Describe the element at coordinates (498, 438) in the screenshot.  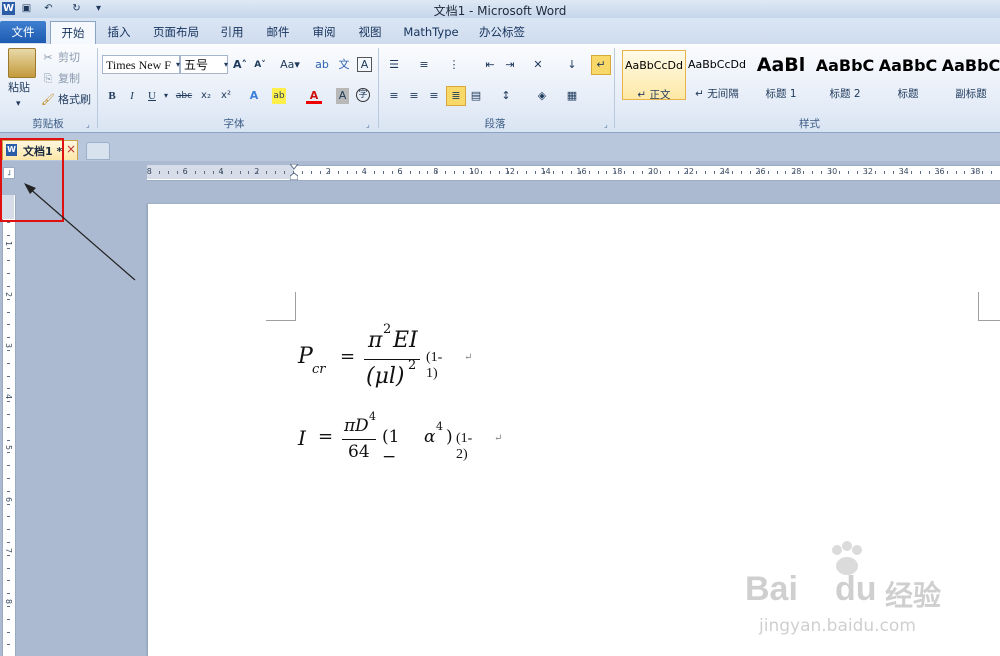
I see `paragraph-mark-icon: ↵` at that location.